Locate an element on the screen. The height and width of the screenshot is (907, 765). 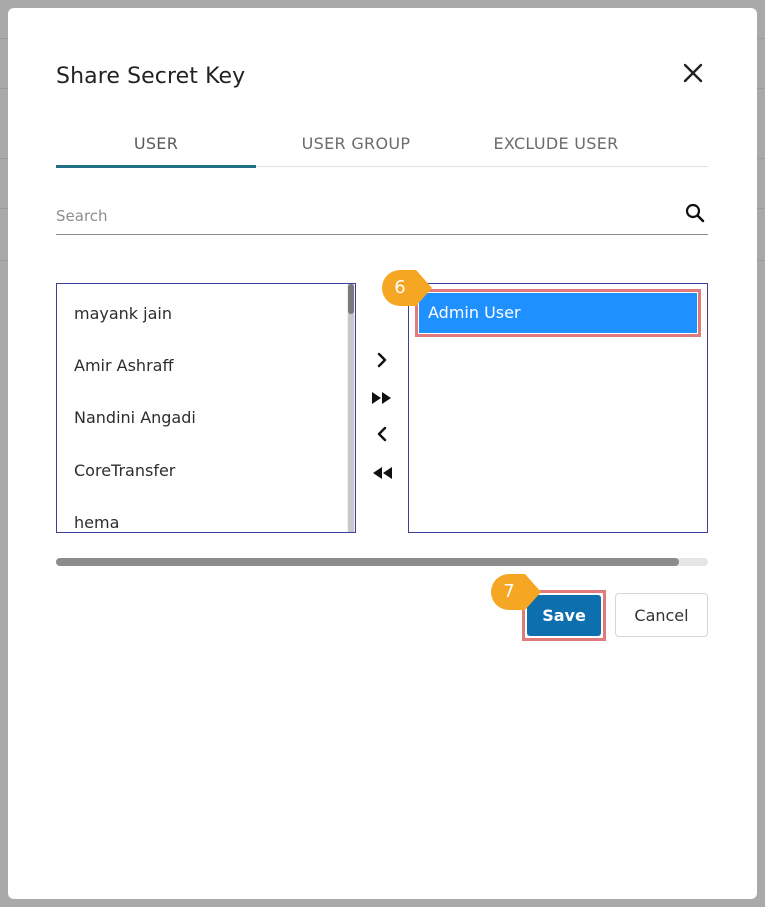
horizontal-scrollbar is located at coordinates (382, 562).